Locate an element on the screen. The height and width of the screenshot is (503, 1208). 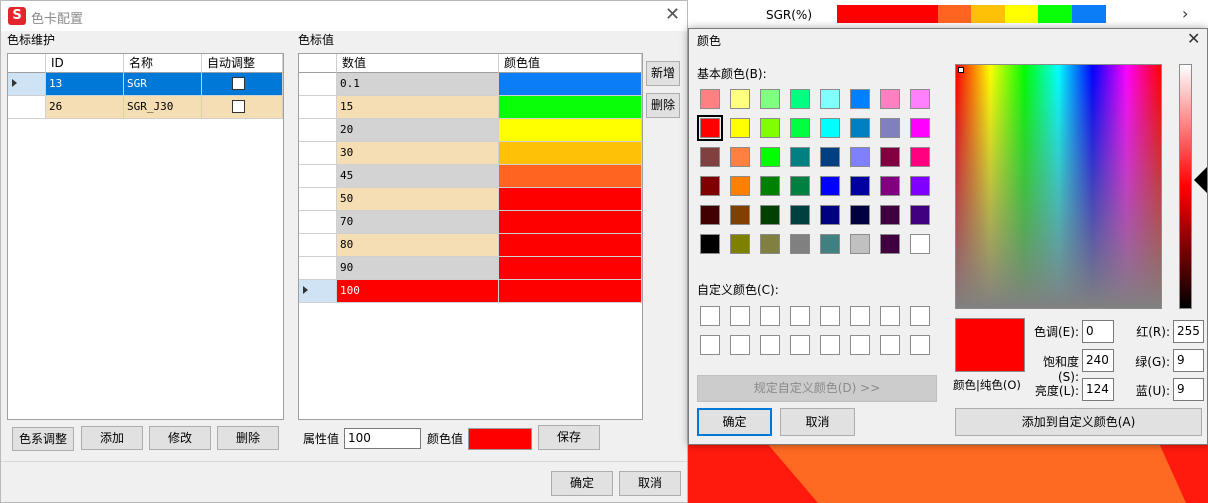
table-cell-value: 100 is located at coordinates (418, 291).